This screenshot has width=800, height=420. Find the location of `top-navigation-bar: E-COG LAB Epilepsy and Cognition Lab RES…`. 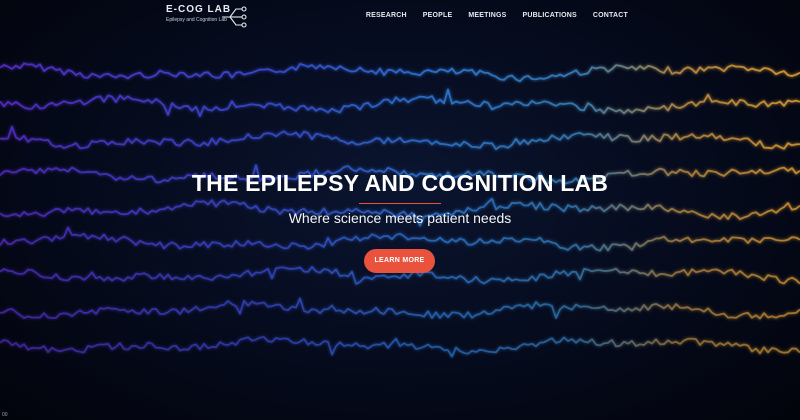

top-navigation-bar: E-COG LAB Epilepsy and Cognition Lab RES… is located at coordinates (400, 17).